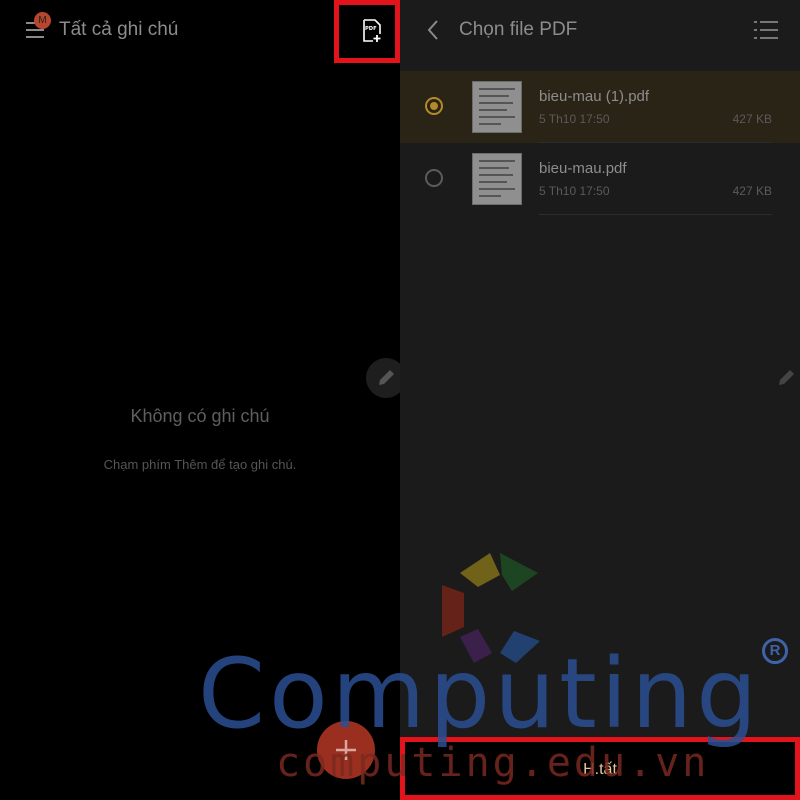  What do you see at coordinates (655, 214) in the screenshot?
I see `divider` at bounding box center [655, 214].